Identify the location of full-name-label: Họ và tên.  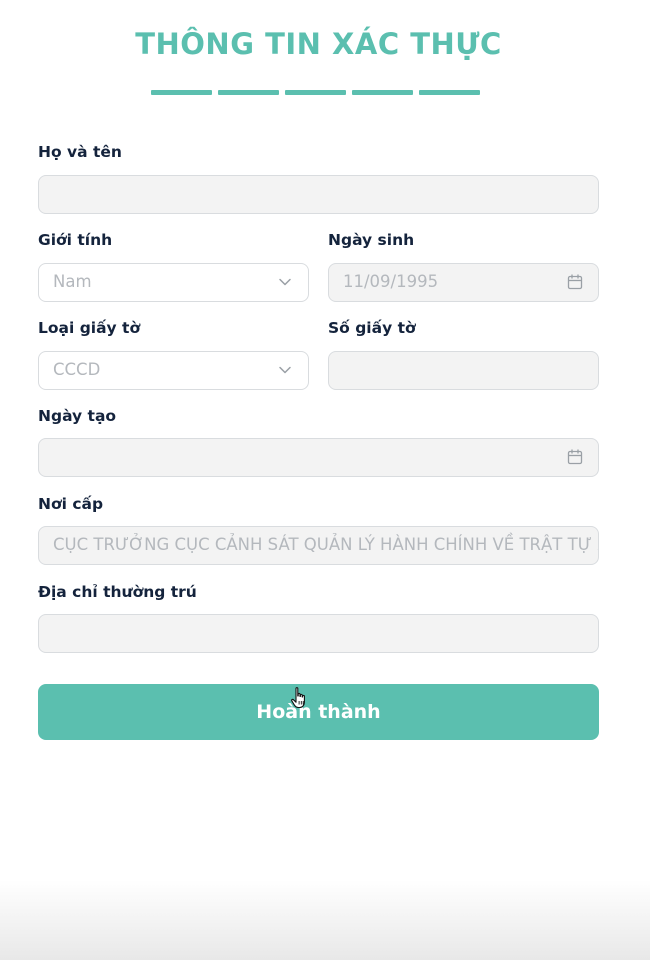
(80, 152).